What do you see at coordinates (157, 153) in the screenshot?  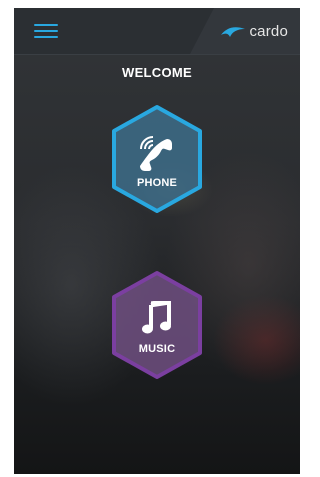 I see `phone-icon` at bounding box center [157, 153].